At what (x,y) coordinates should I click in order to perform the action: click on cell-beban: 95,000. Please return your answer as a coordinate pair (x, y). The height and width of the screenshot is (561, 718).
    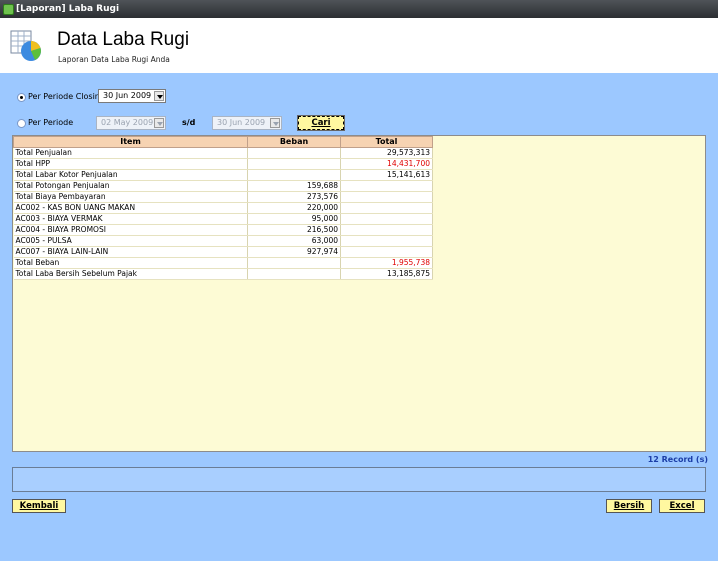
    Looking at the image, I should click on (294, 219).